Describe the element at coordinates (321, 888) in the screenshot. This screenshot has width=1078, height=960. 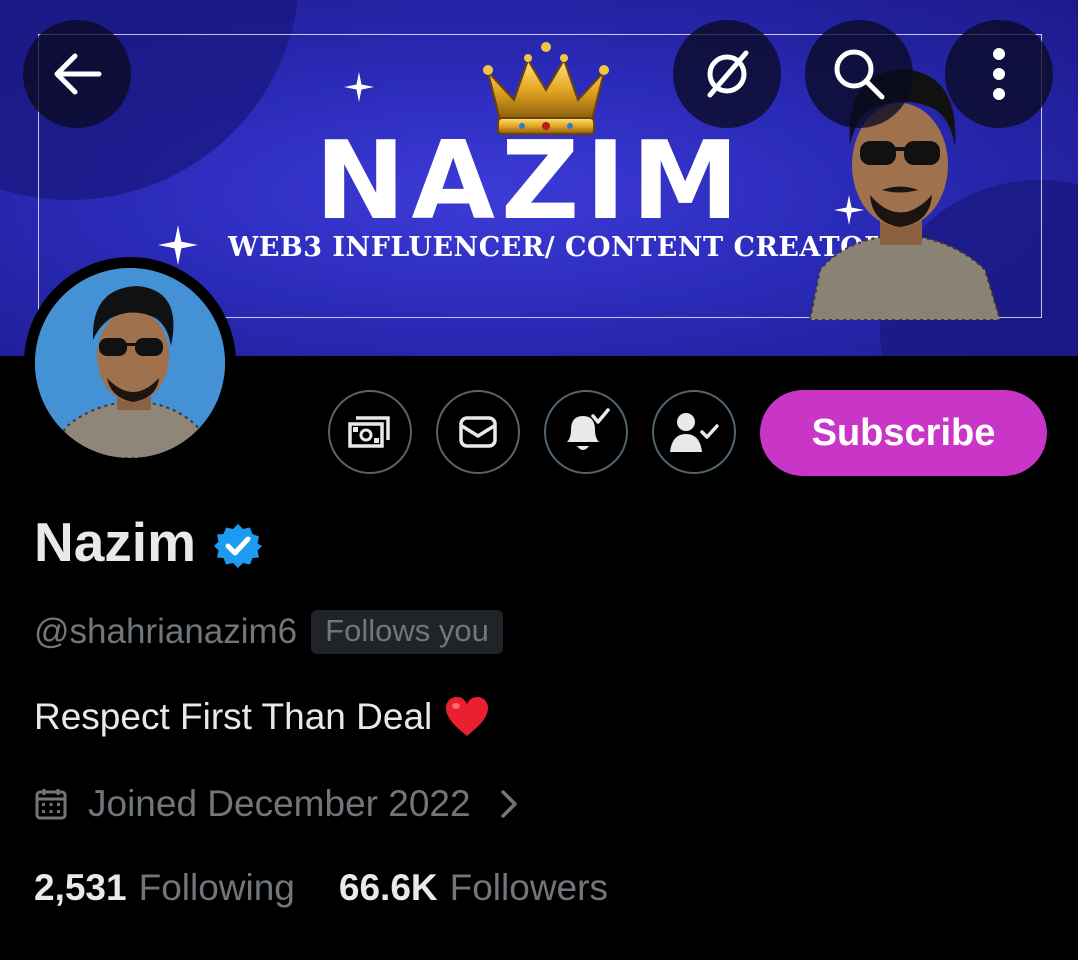
I see `follow-stats: 2,531 Following 66.6K Followers` at that location.